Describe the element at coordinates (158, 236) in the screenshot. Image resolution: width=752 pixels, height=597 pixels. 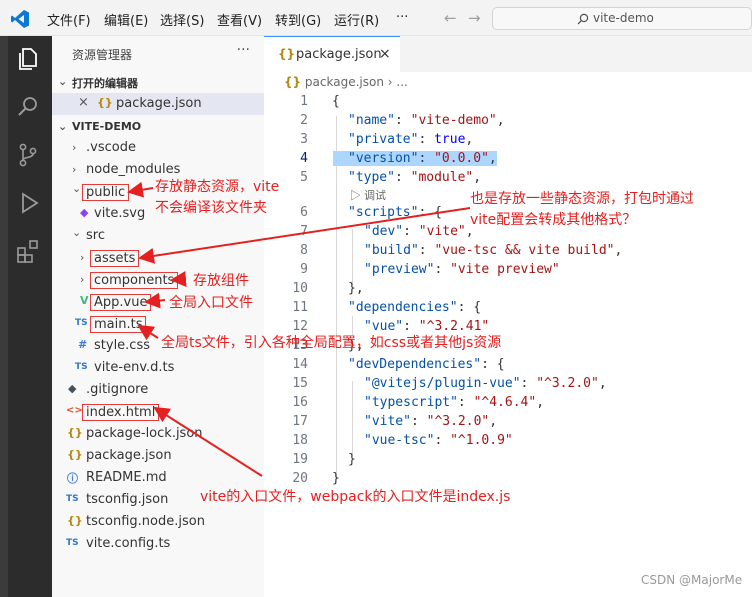
I see `tree-item-src: ⌄ src` at that location.